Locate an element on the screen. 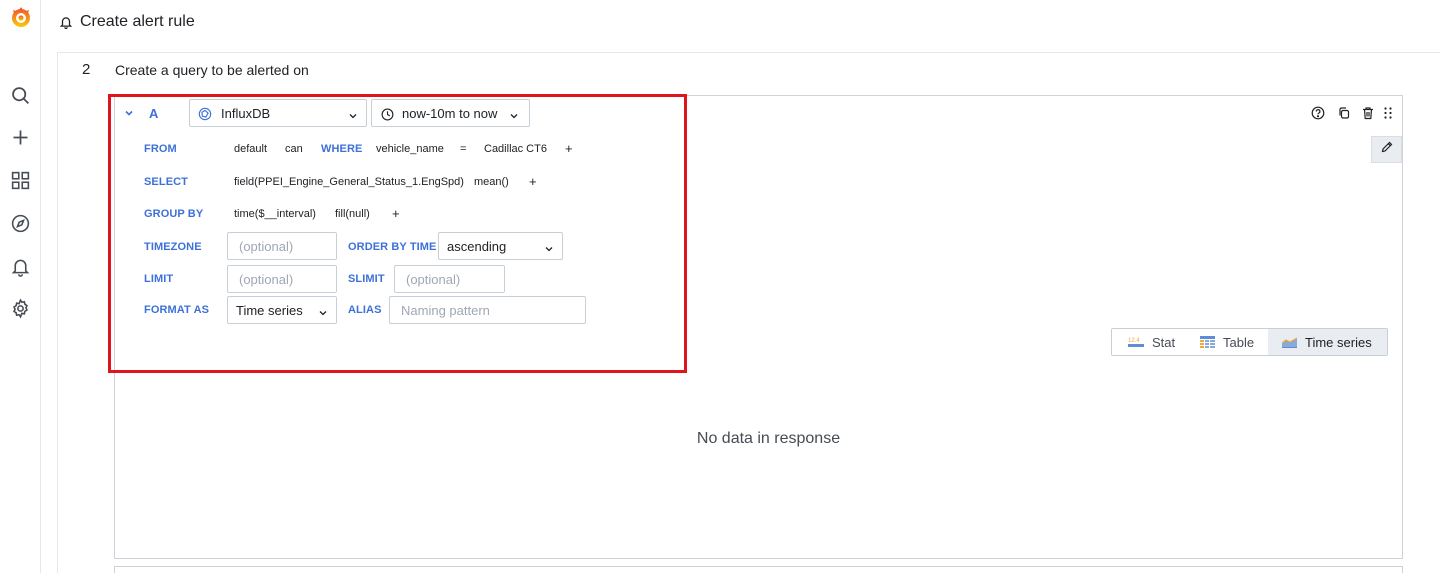 The image size is (1440, 573). visualization-switch: 12.4 Stat Table Time series is located at coordinates (1249, 342).